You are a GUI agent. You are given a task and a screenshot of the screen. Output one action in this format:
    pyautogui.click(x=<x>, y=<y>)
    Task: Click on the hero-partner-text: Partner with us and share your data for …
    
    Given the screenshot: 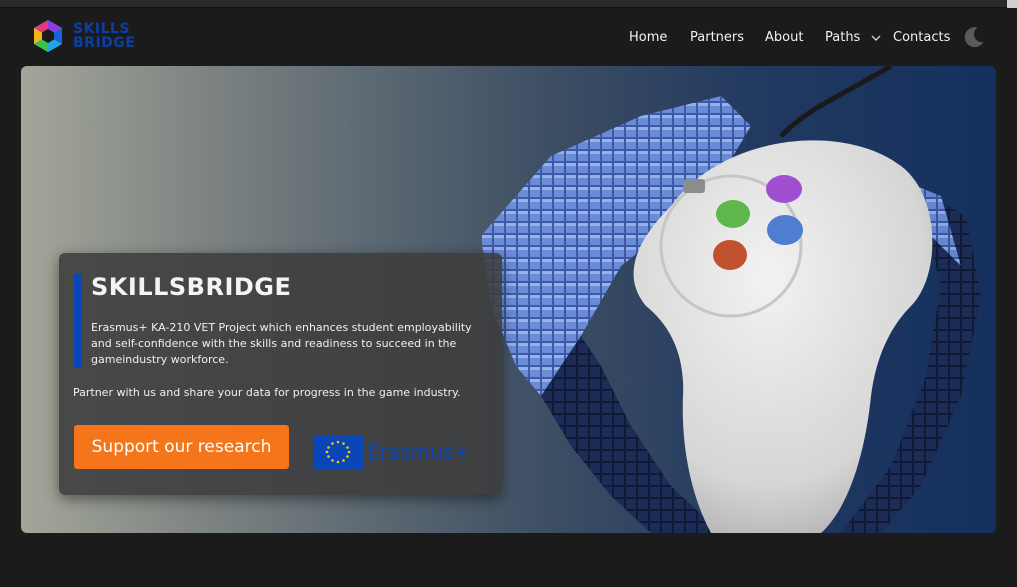 What is the action you would take?
    pyautogui.click(x=267, y=392)
    